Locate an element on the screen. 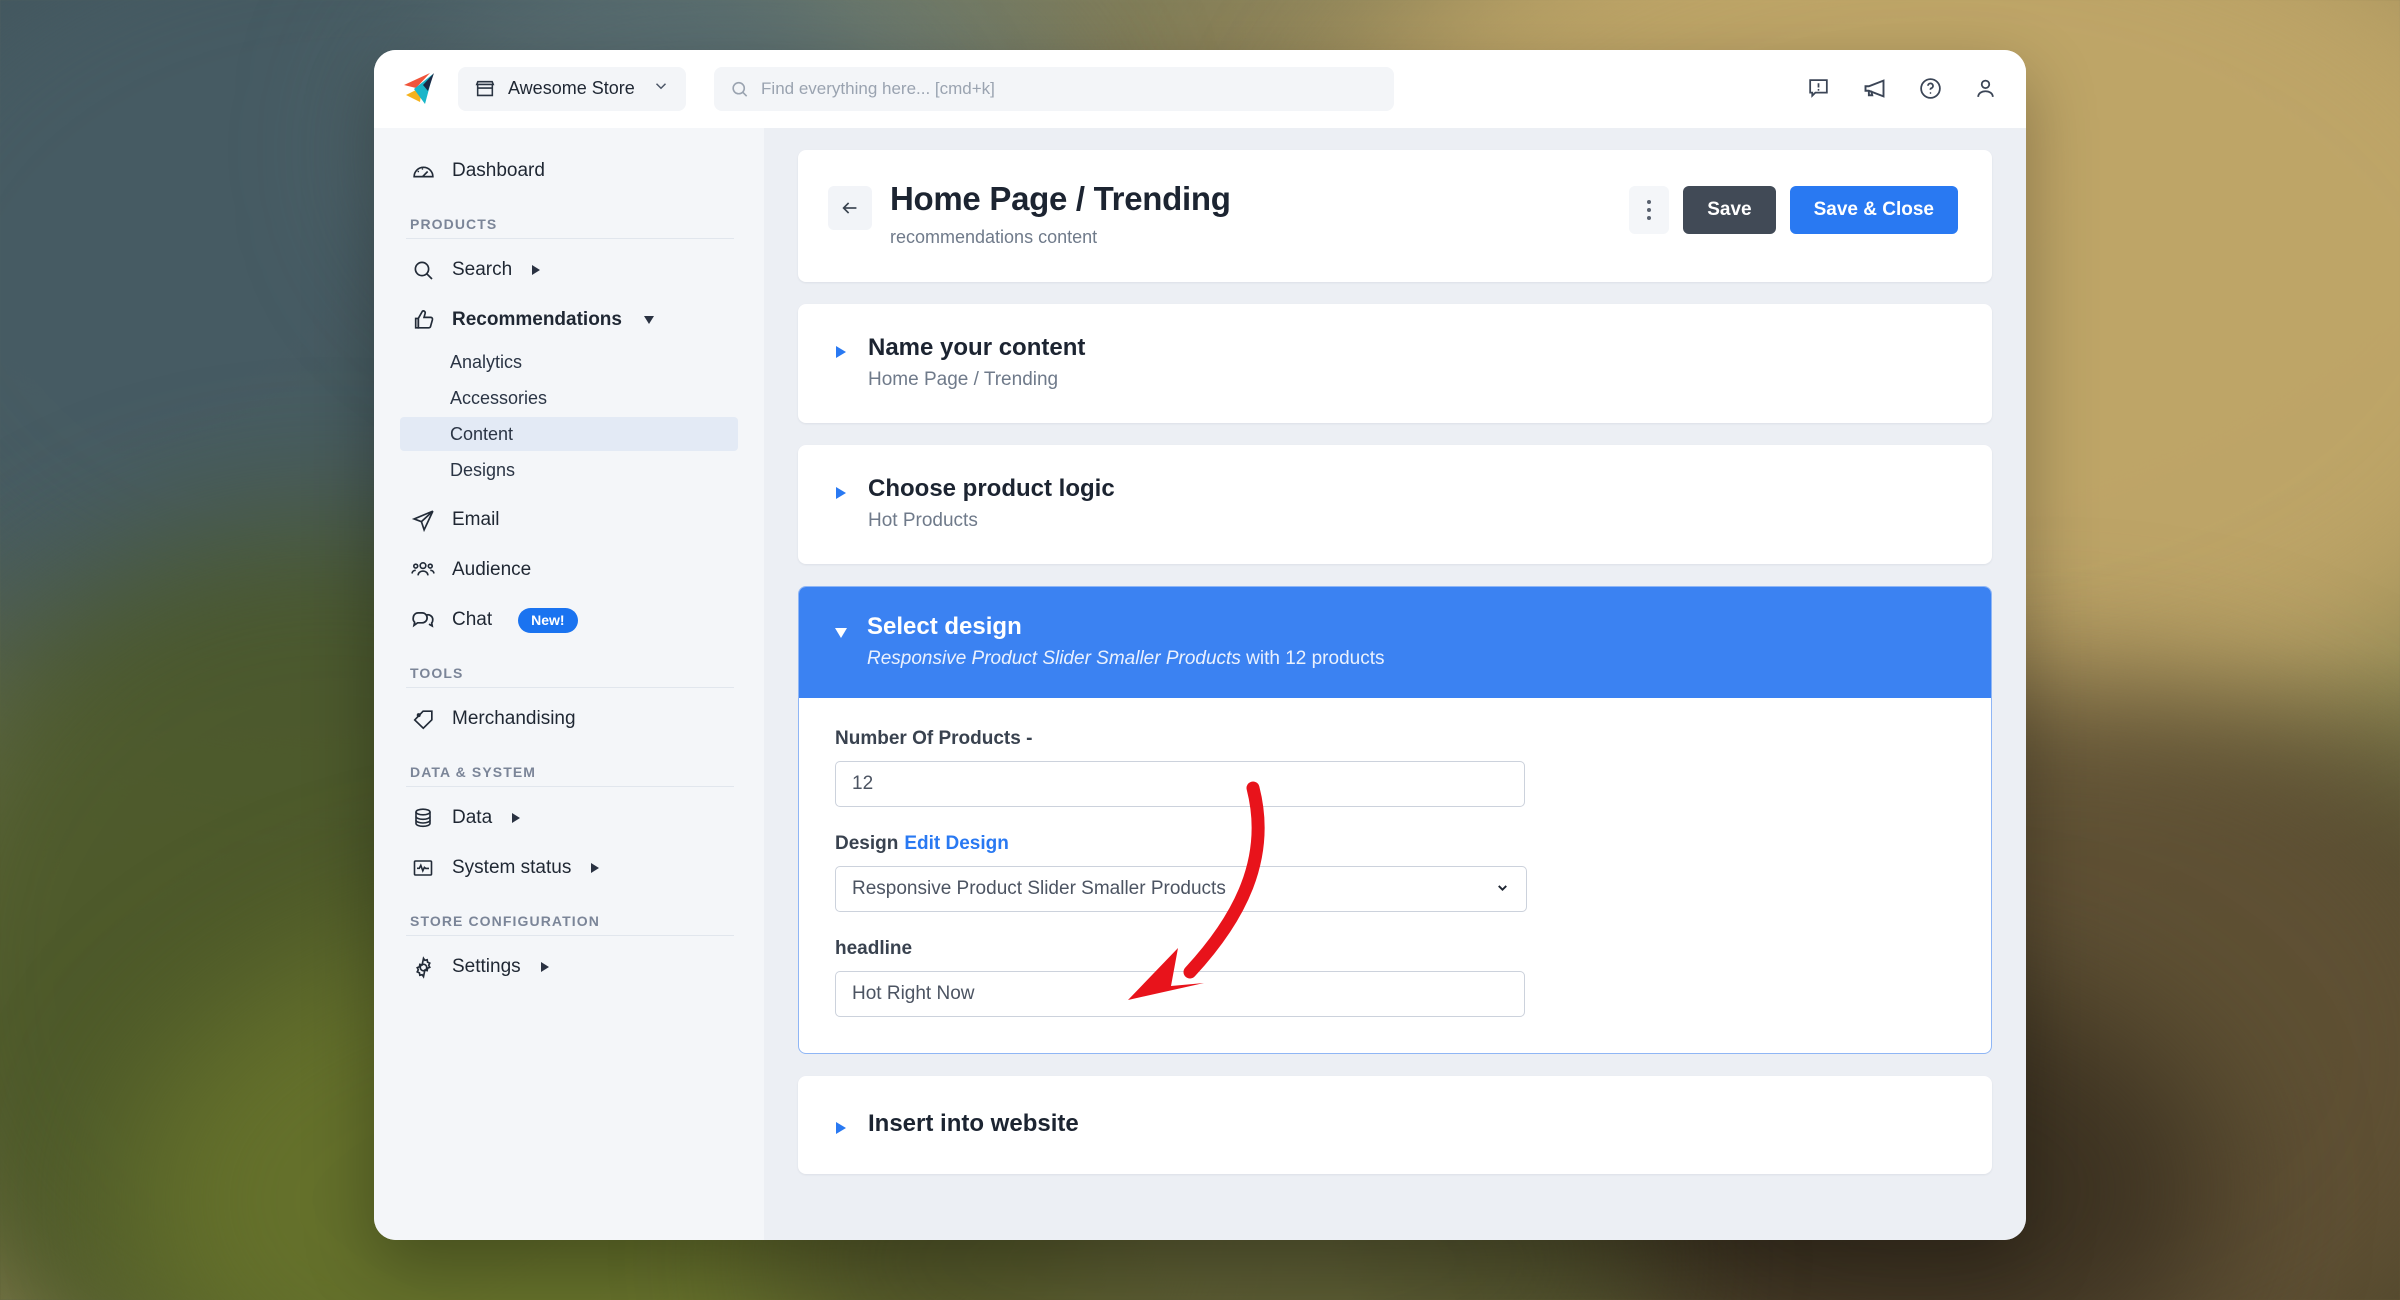 This screenshot has height=1300, width=2400. store-name-label: Awesome Store is located at coordinates (571, 88).